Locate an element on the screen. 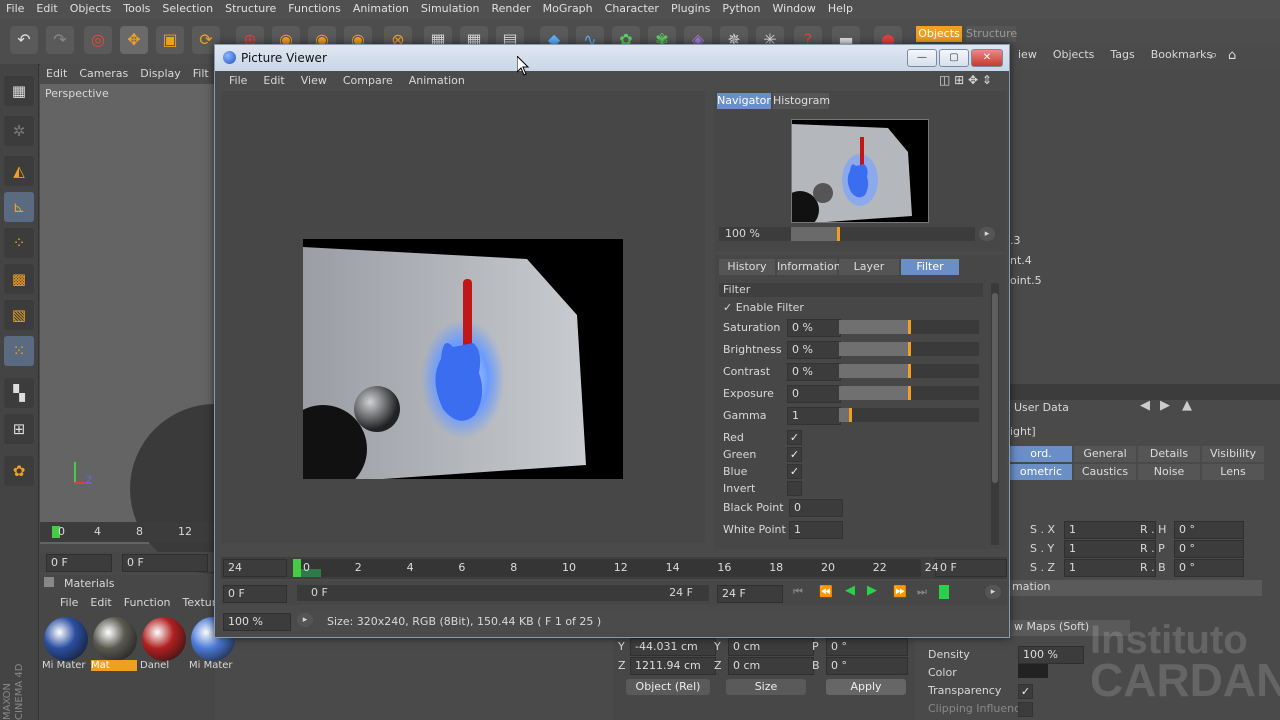  pv-menu-item: Edit is located at coordinates (273, 80).